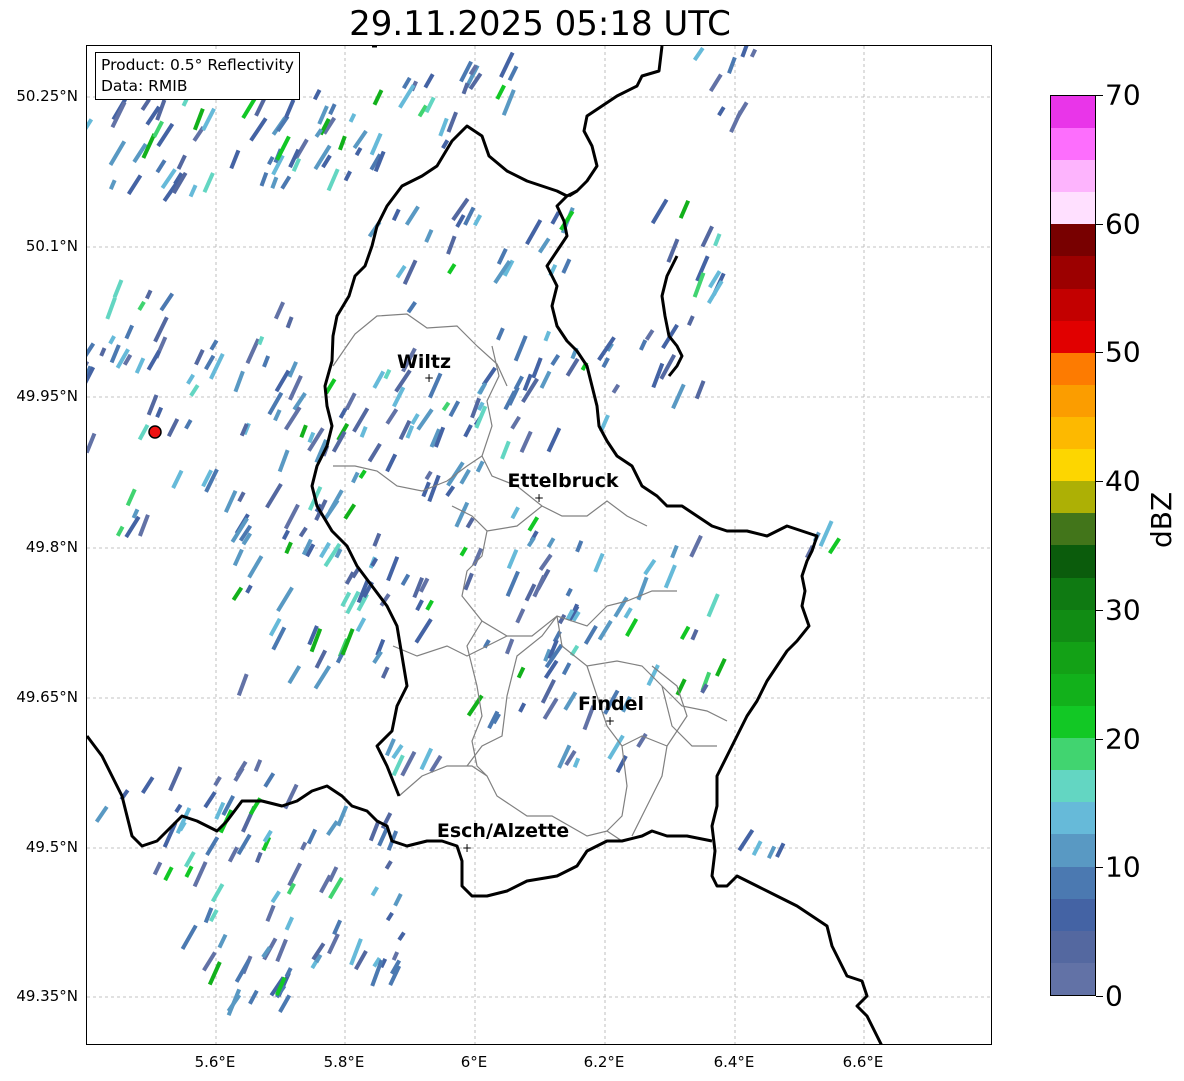 This screenshot has width=1184, height=1081. Describe the element at coordinates (424, 362) in the screenshot. I see `city-label-wiltz: Wiltz` at that location.